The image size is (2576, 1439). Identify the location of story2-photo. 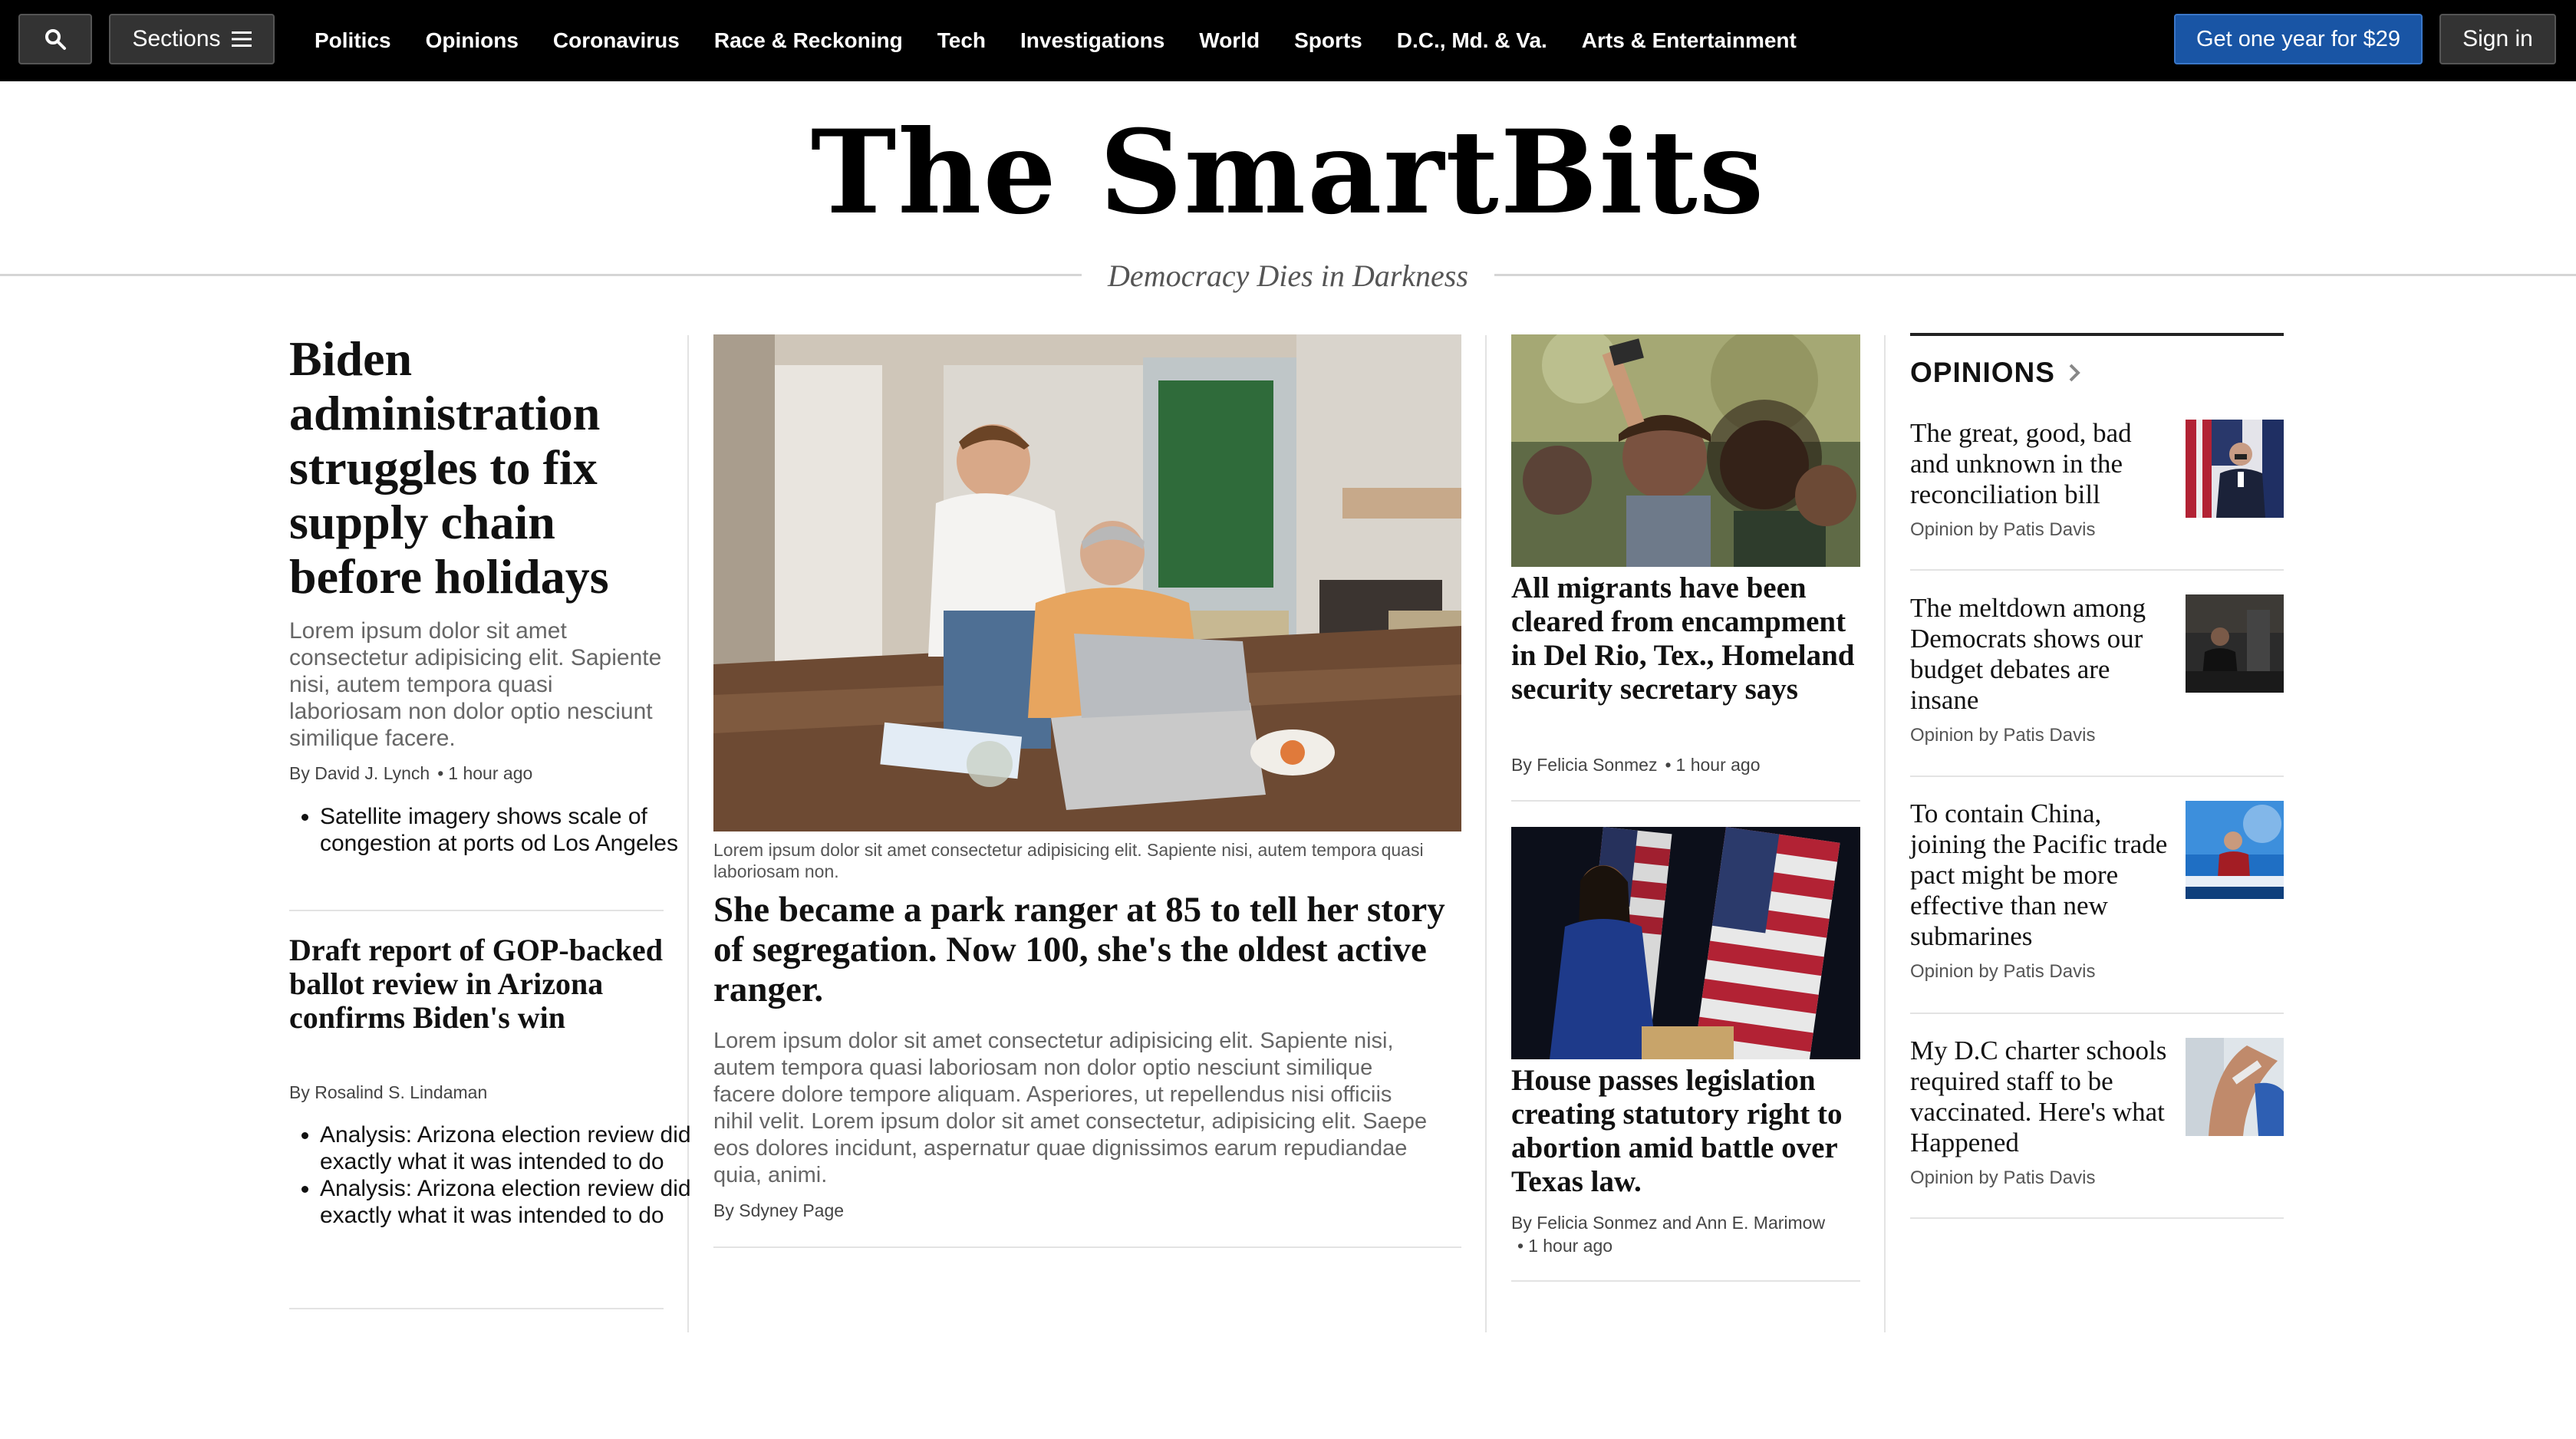
(1685, 943).